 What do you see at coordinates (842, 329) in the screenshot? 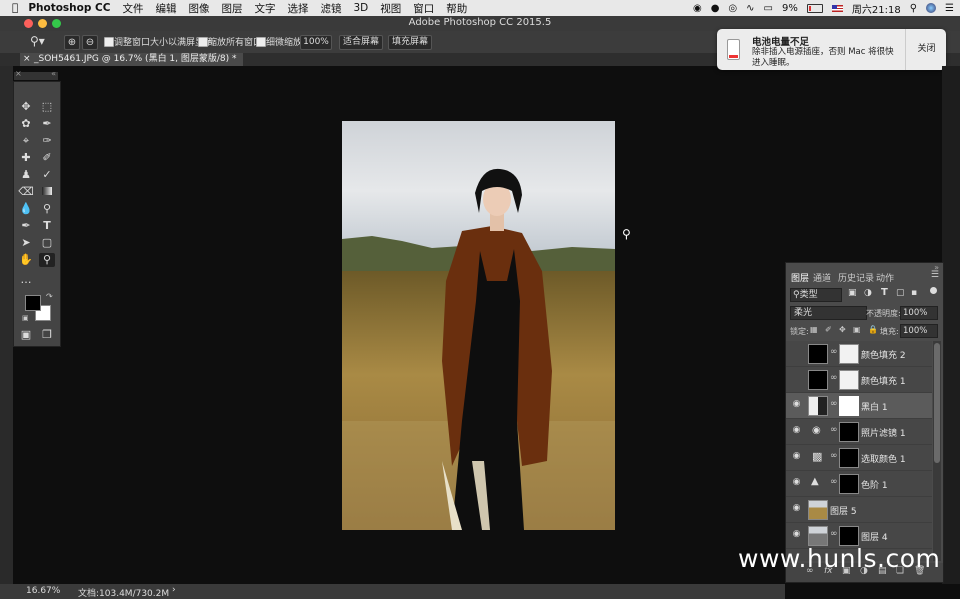
I see `lock-position-icon: ✥` at bounding box center [842, 329].